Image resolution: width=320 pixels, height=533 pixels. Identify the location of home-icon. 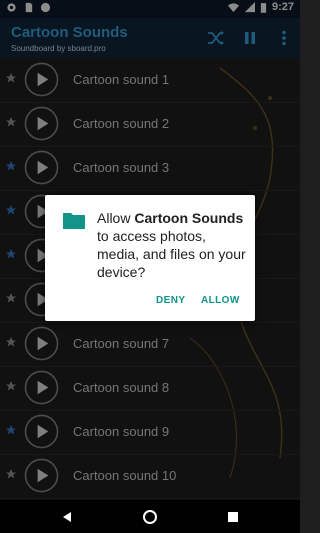
(150, 517).